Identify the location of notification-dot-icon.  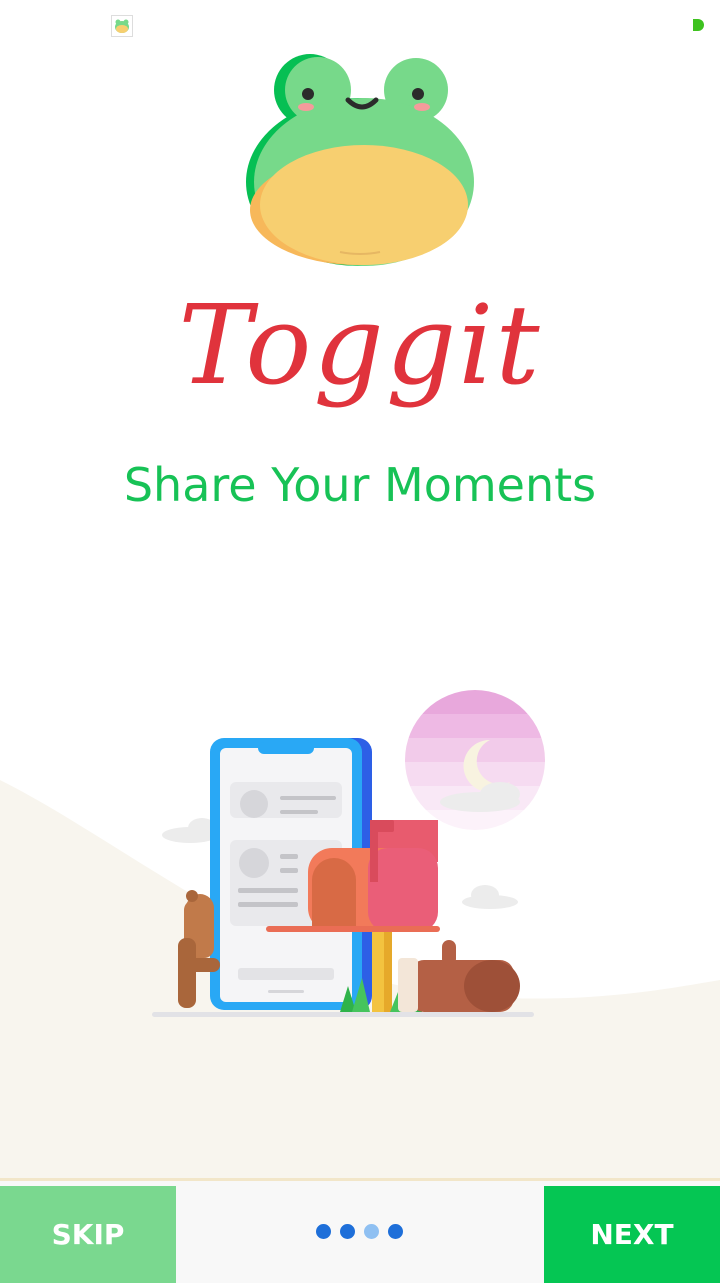
(698, 25).